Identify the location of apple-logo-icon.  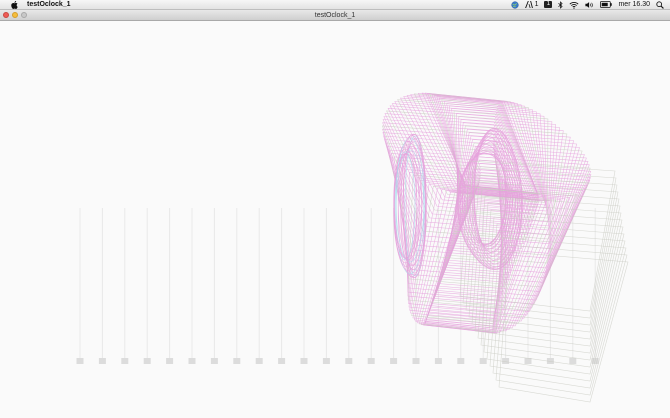
(14, 4).